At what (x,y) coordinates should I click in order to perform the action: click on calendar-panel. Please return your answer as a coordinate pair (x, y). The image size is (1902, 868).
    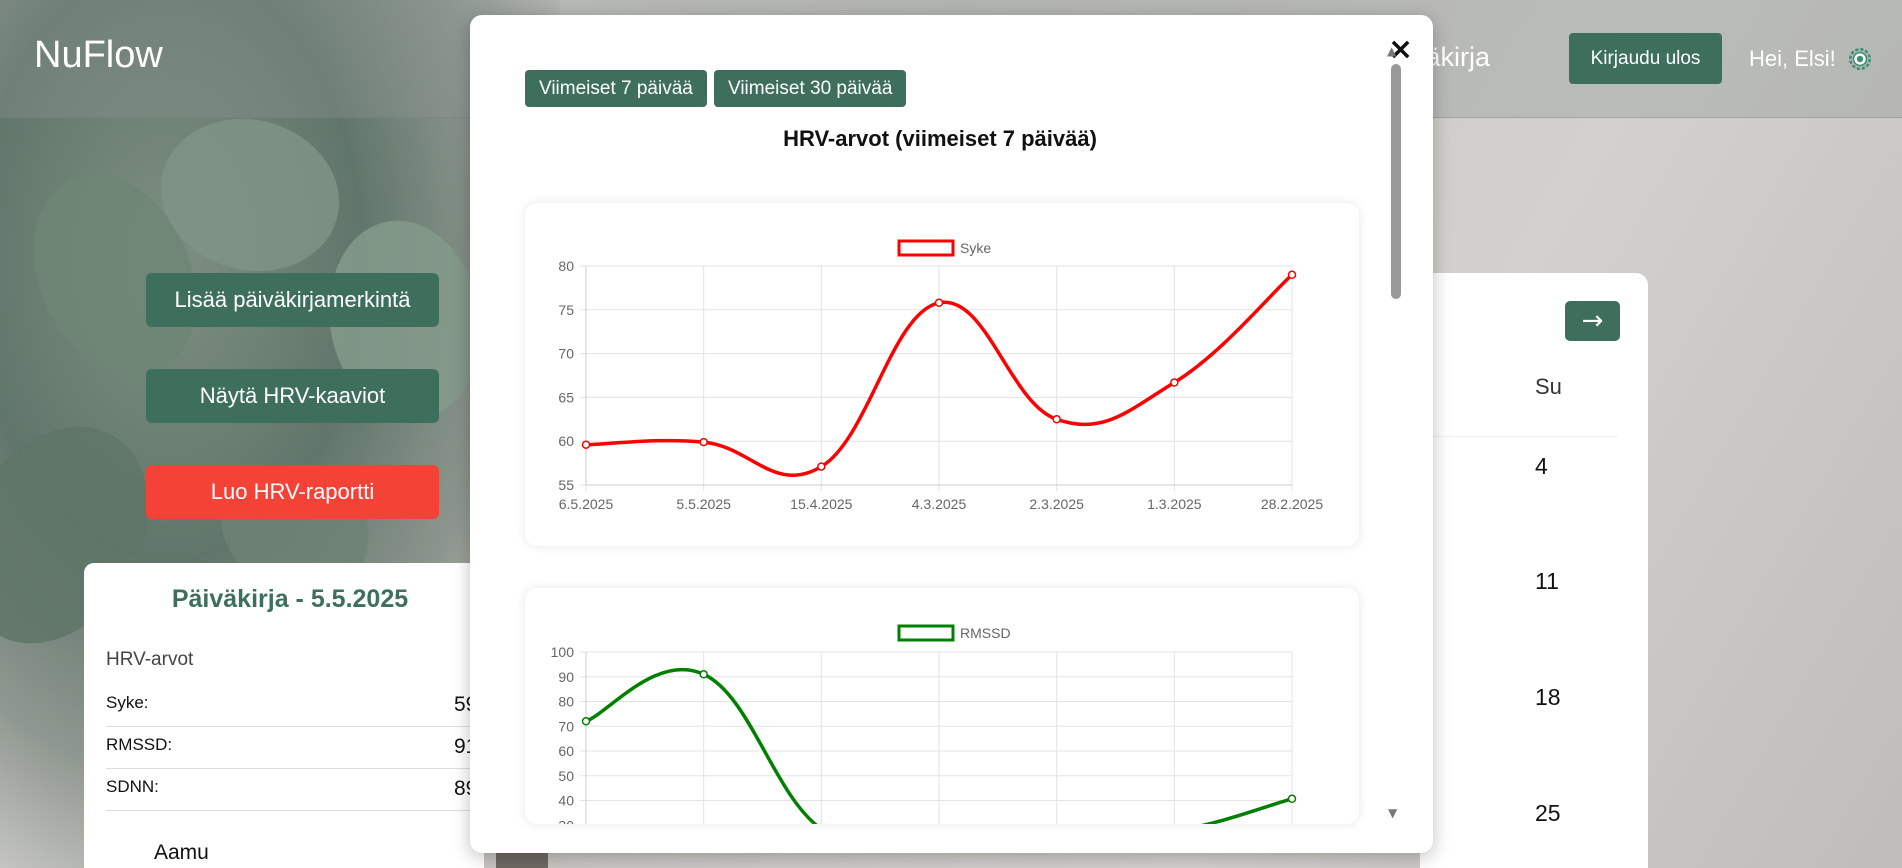
    Looking at the image, I should click on (1534, 570).